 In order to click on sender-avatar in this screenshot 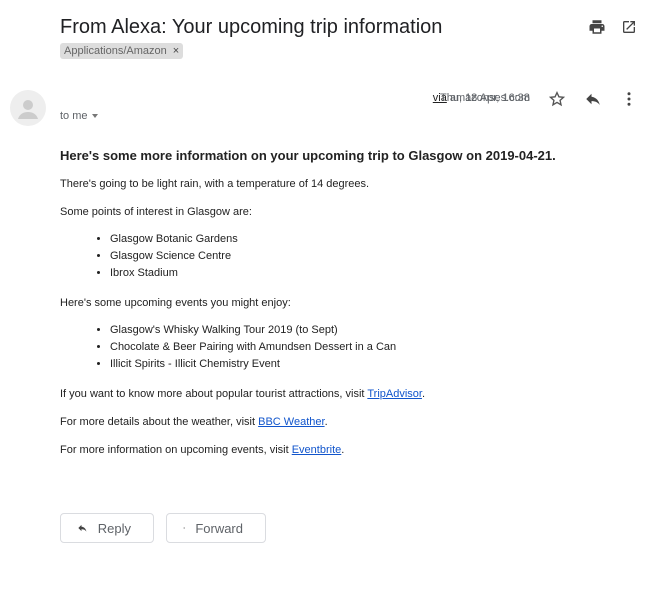, I will do `click(28, 108)`.